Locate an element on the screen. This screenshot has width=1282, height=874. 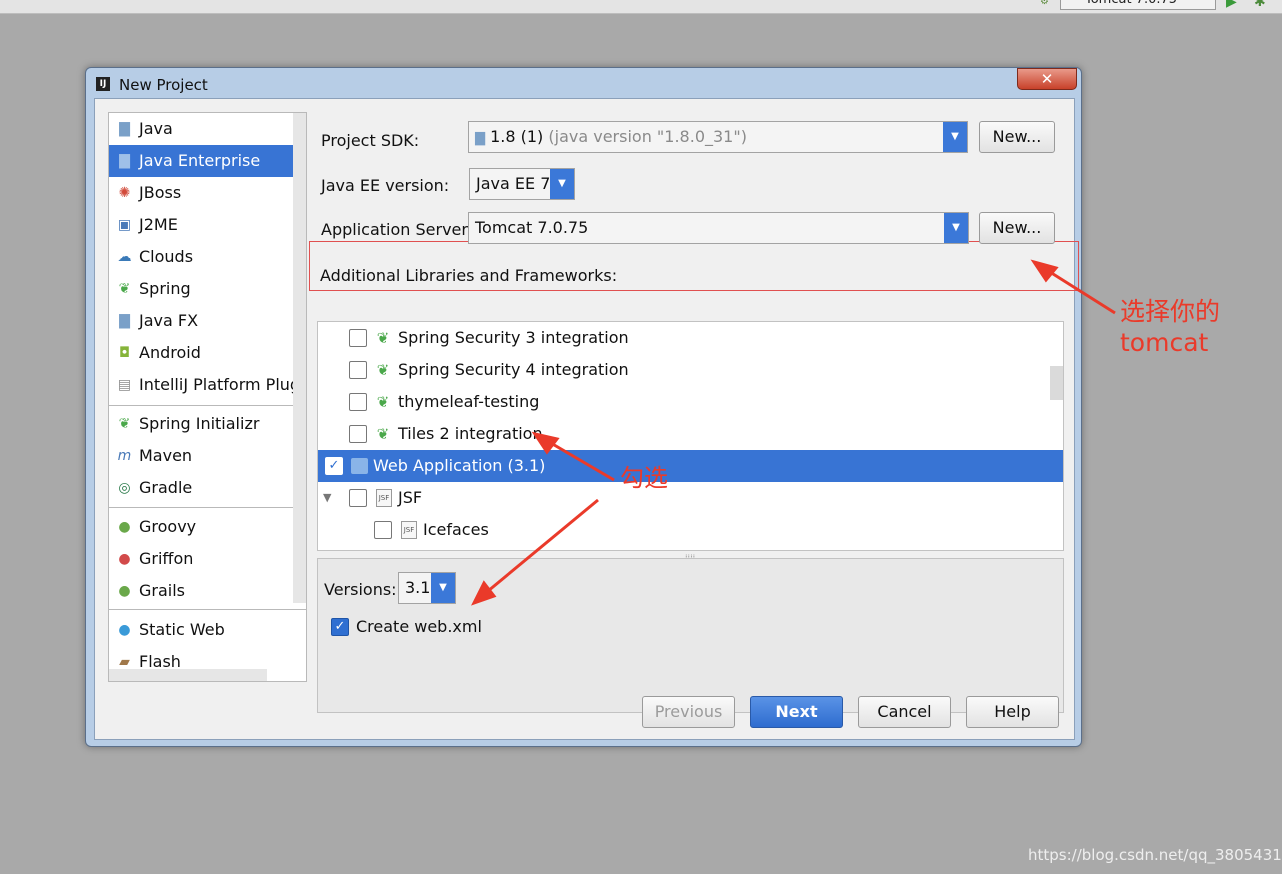
arrow-to-create-webxml is located at coordinates (540, 548).